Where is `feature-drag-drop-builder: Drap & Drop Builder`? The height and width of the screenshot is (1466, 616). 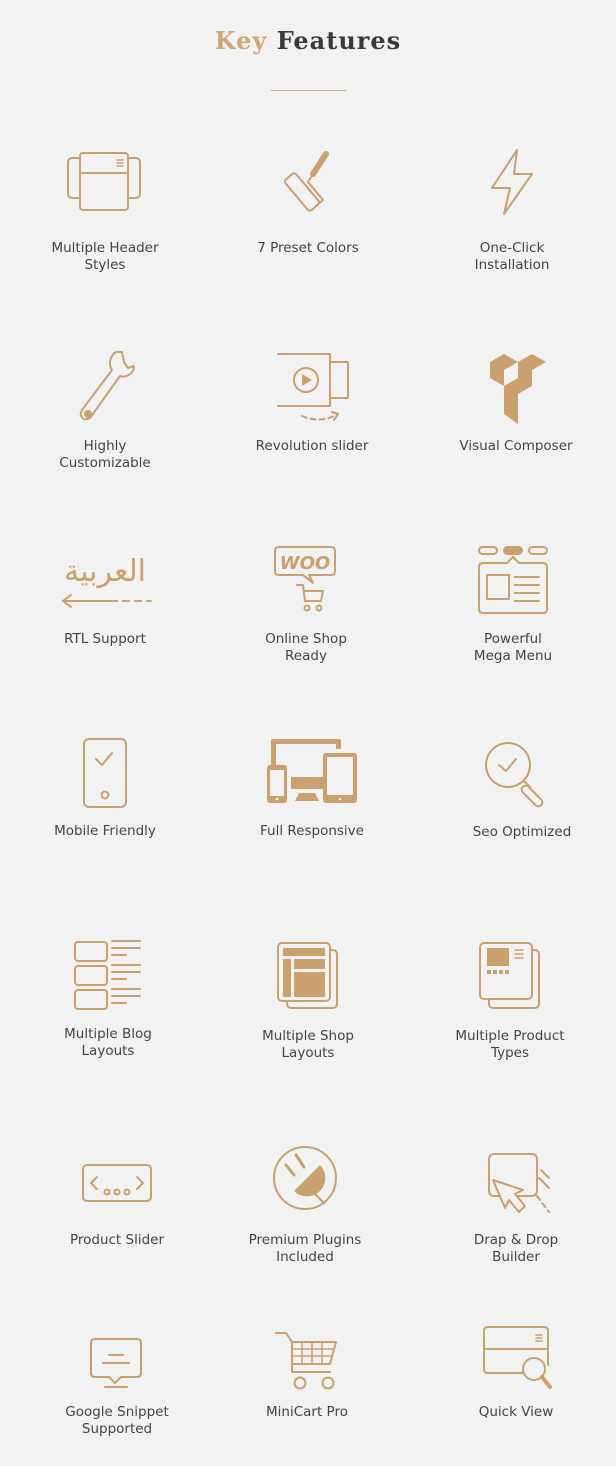 feature-drag-drop-builder: Drap & Drop Builder is located at coordinates (516, 1207).